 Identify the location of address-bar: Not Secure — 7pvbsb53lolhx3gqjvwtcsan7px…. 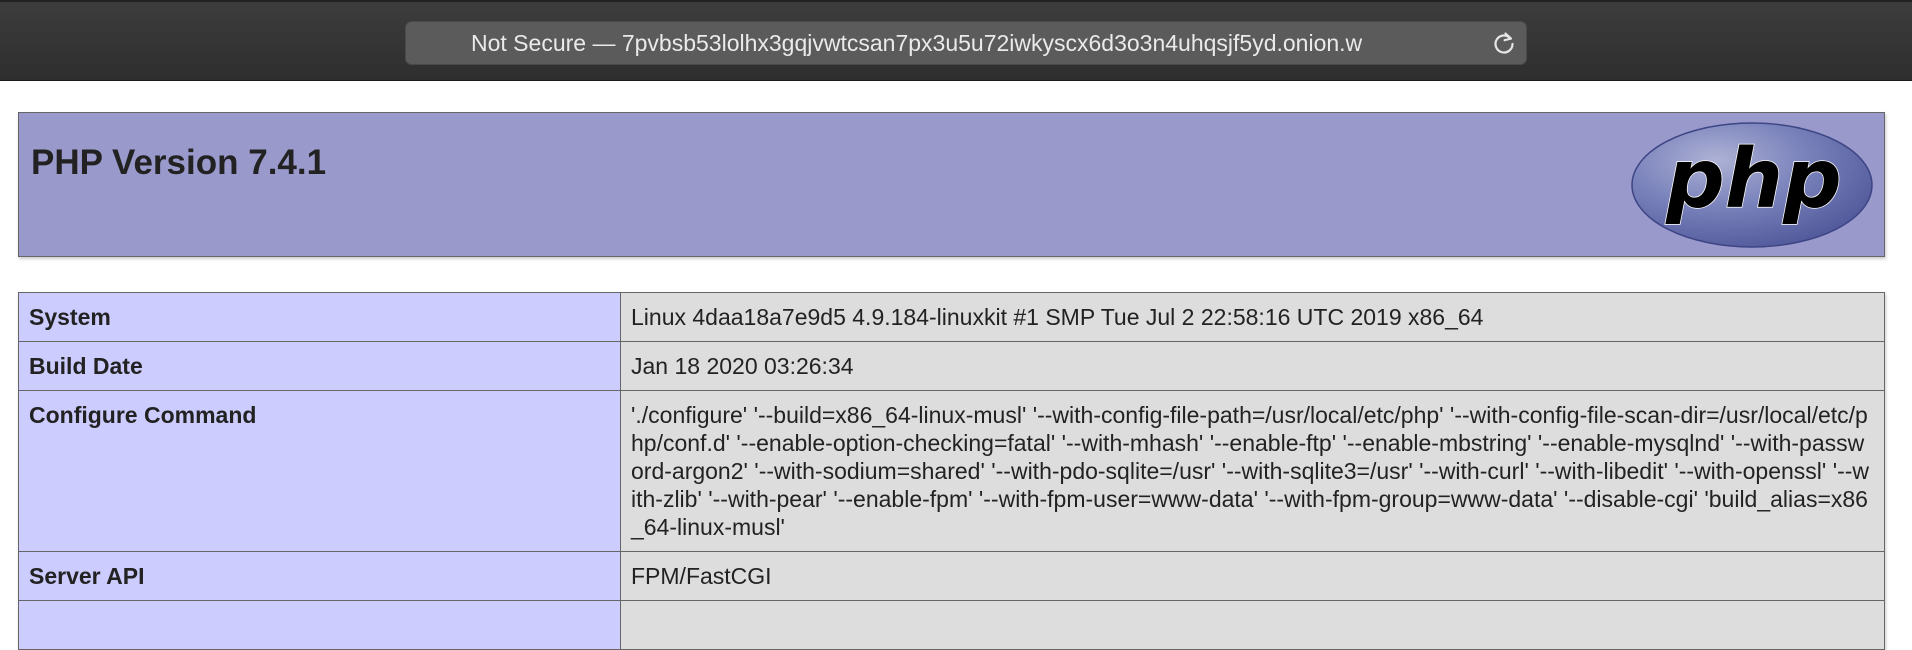
(966, 43).